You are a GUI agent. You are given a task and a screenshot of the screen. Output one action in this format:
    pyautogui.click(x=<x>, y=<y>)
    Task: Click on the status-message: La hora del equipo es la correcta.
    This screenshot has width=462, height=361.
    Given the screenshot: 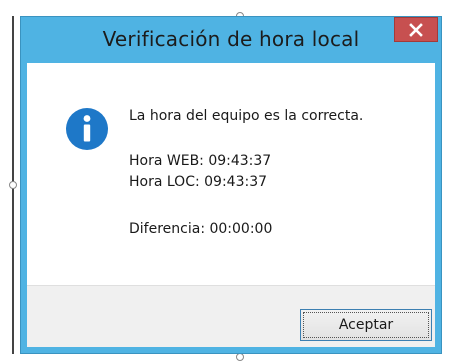 What is the action you would take?
    pyautogui.click(x=246, y=116)
    